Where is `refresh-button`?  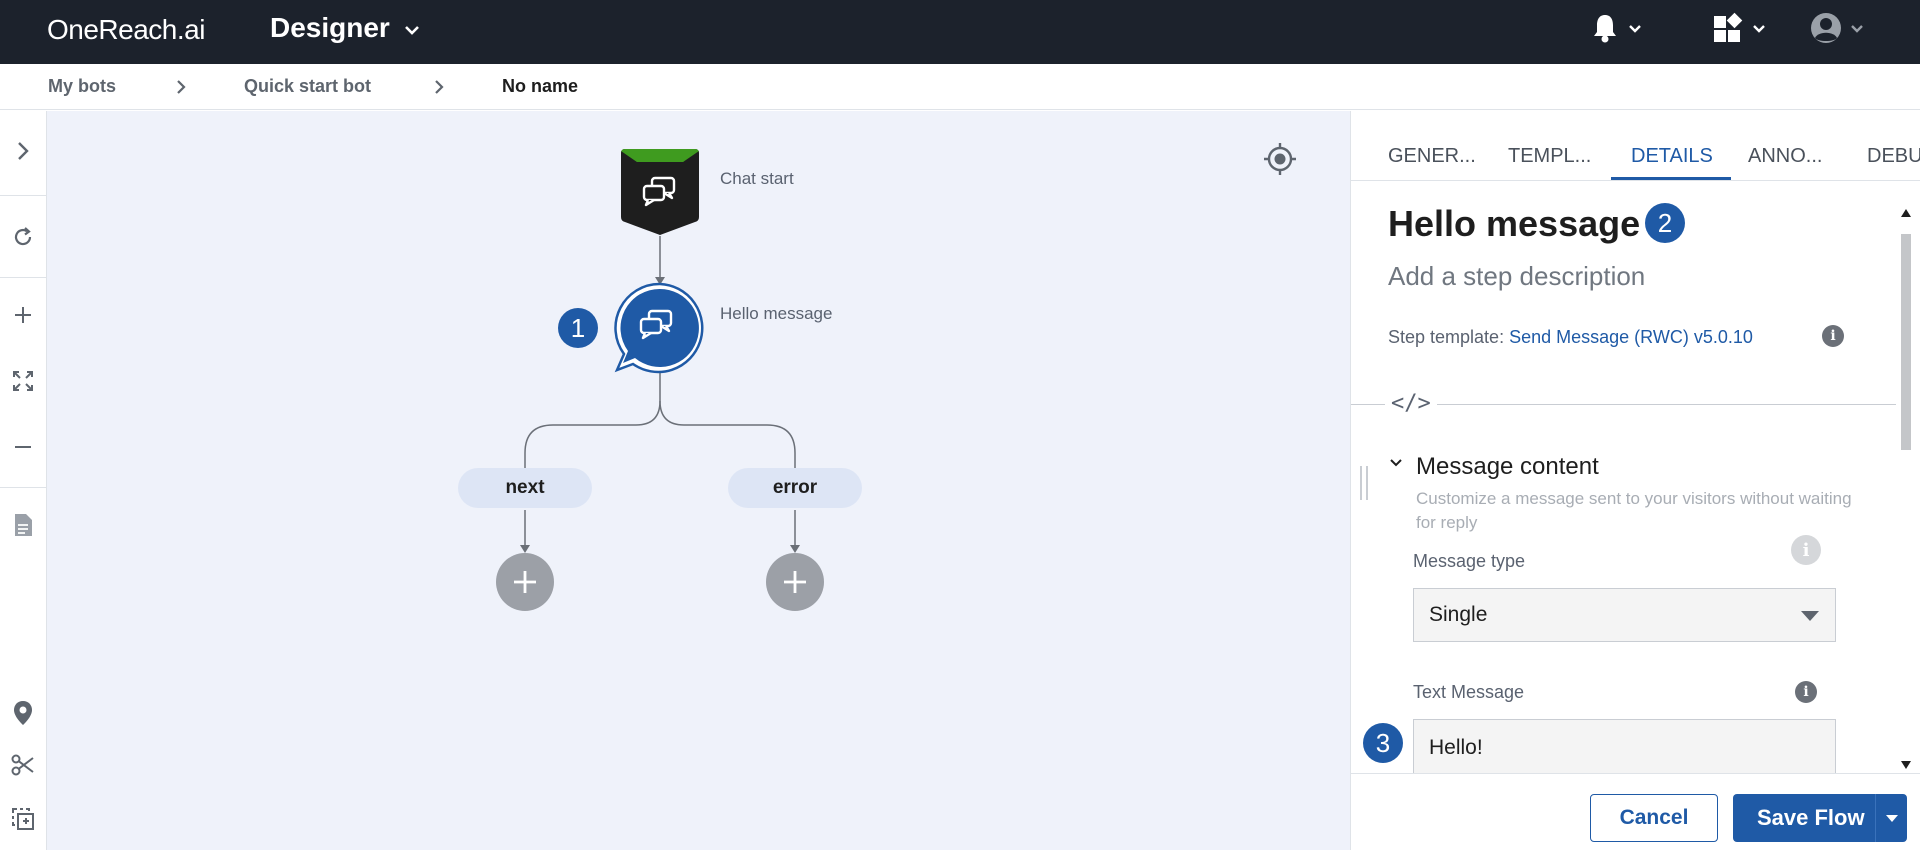
refresh-button is located at coordinates (23, 237).